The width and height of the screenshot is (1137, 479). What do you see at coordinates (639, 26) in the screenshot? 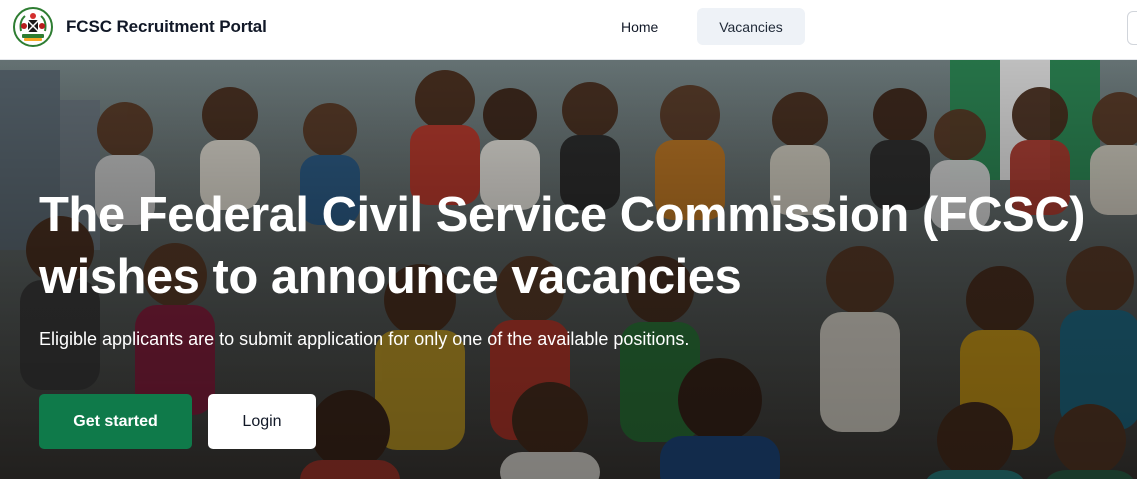
I see `nav-home-link: Home` at bounding box center [639, 26].